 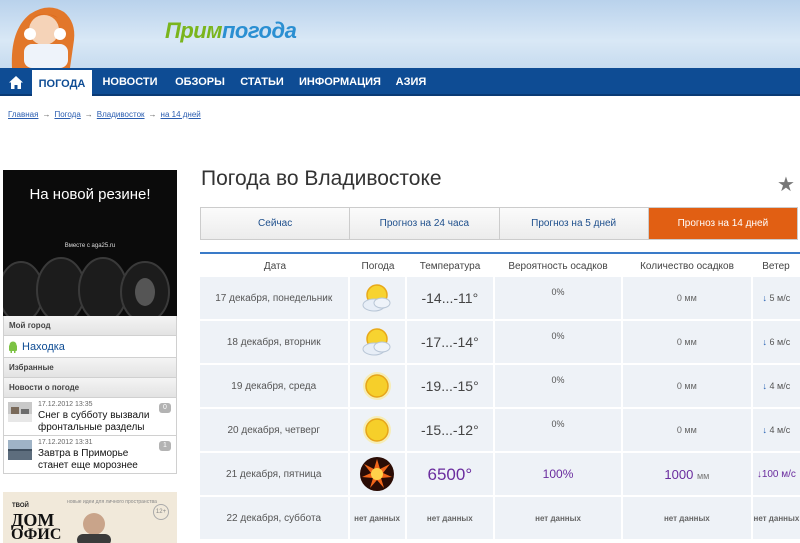 I want to click on sidebar-city-nakhodka: Находка, so click(x=90, y=347).